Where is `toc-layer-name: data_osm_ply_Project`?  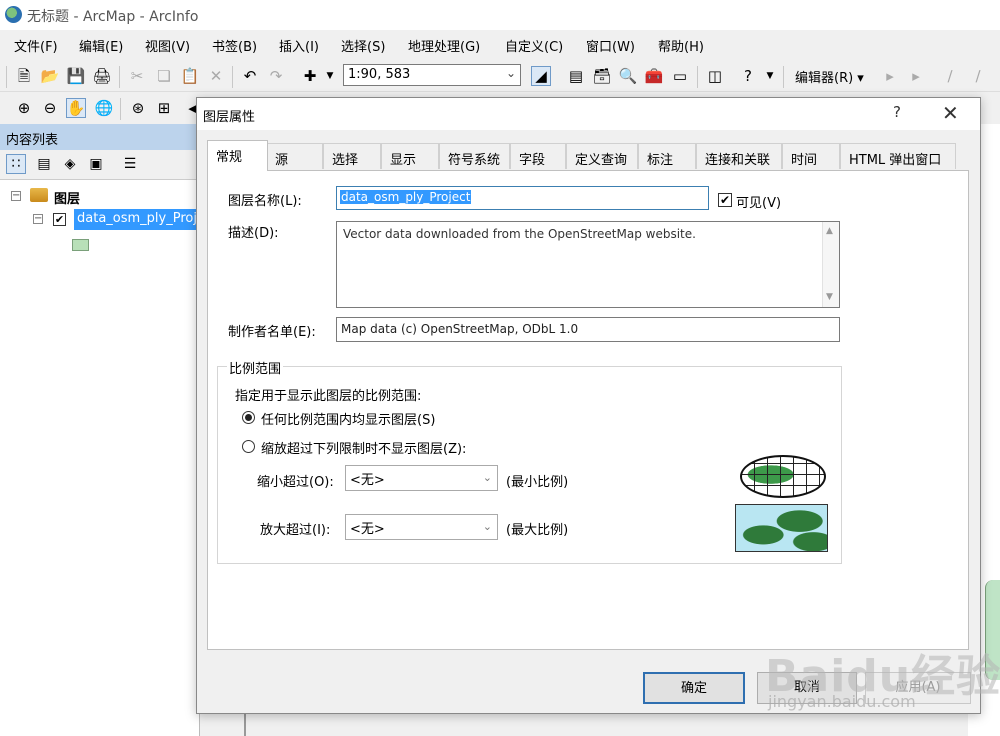 toc-layer-name: data_osm_ply_Project is located at coordinates (137, 219).